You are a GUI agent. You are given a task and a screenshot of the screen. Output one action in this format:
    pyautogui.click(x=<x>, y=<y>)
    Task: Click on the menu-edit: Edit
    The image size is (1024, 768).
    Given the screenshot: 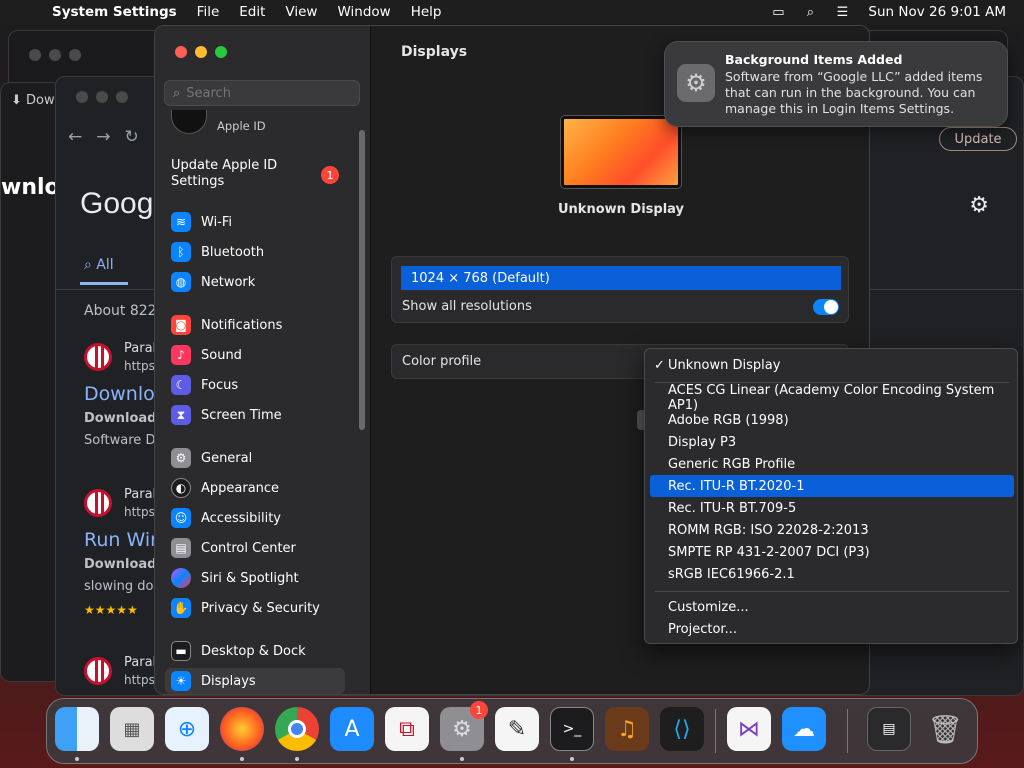 What is the action you would take?
    pyautogui.click(x=252, y=12)
    